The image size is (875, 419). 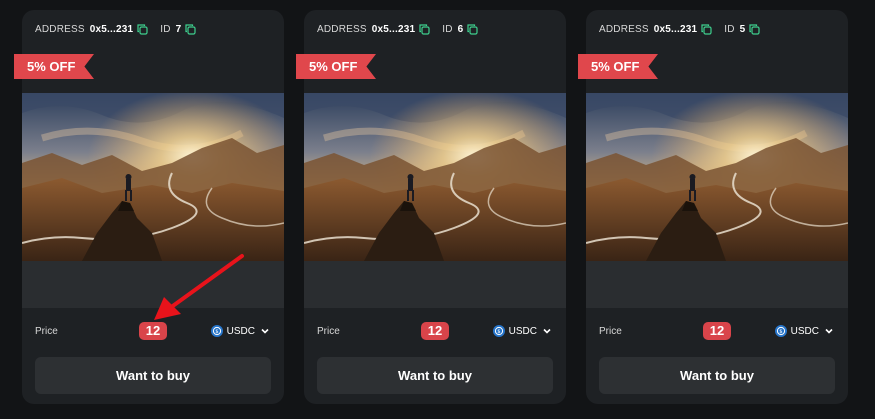 I want to click on id-value: 7, so click(x=178, y=29).